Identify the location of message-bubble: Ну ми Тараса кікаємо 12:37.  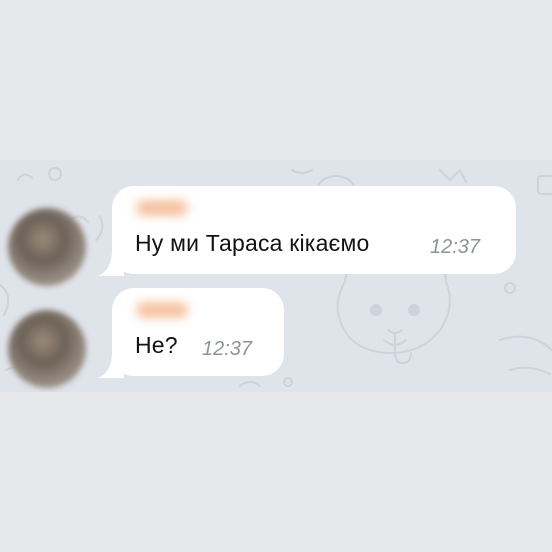
(314, 230).